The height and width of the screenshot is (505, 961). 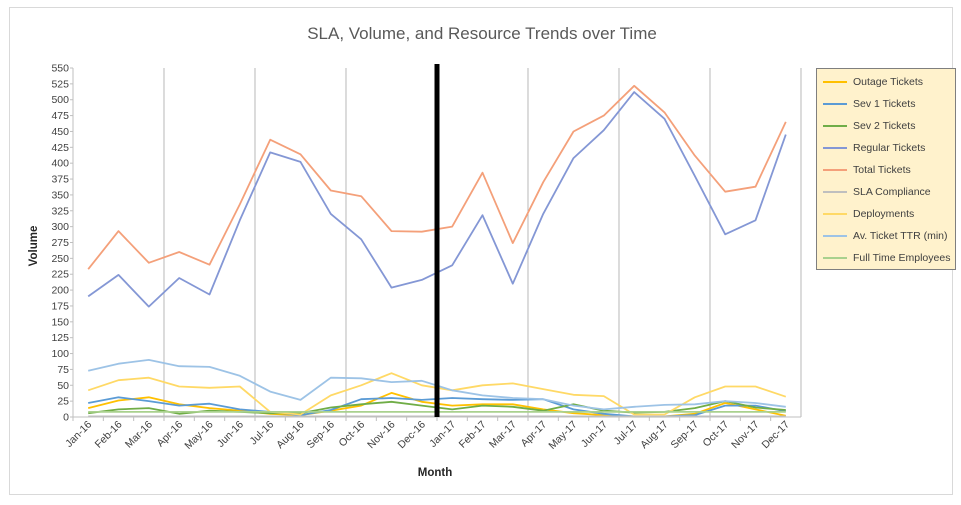 I want to click on x-tick-label: Jul-17, so click(x=626, y=433).